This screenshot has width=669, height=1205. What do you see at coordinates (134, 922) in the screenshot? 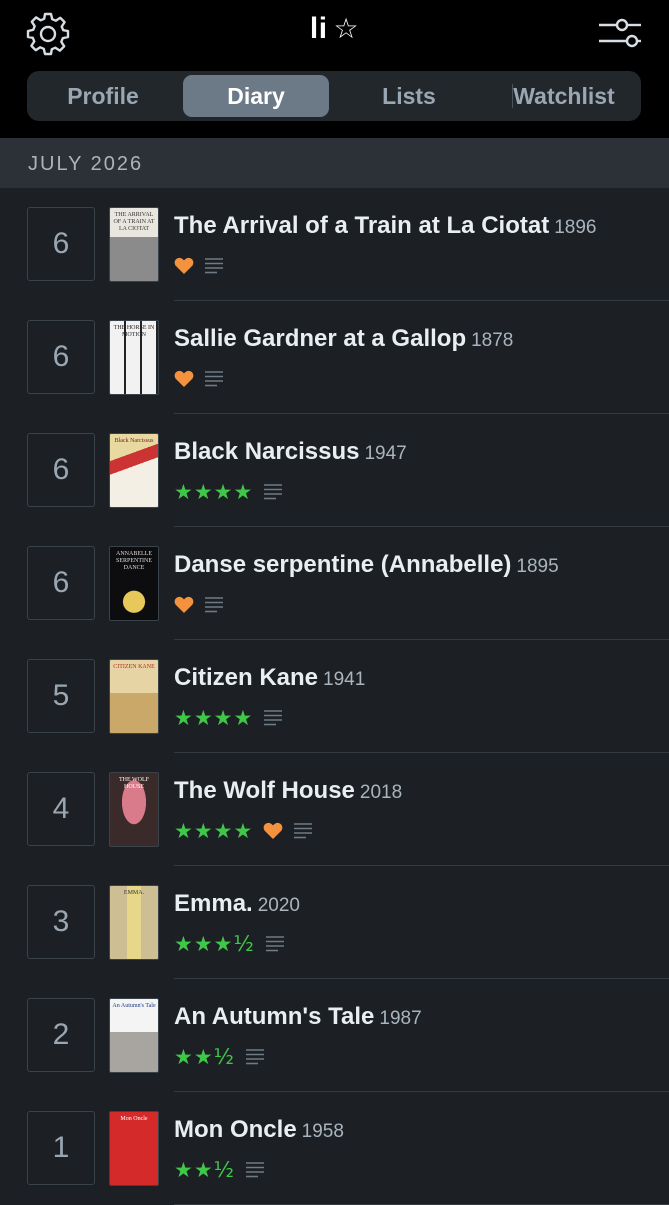
I see `film-poster: EMMA.` at bounding box center [134, 922].